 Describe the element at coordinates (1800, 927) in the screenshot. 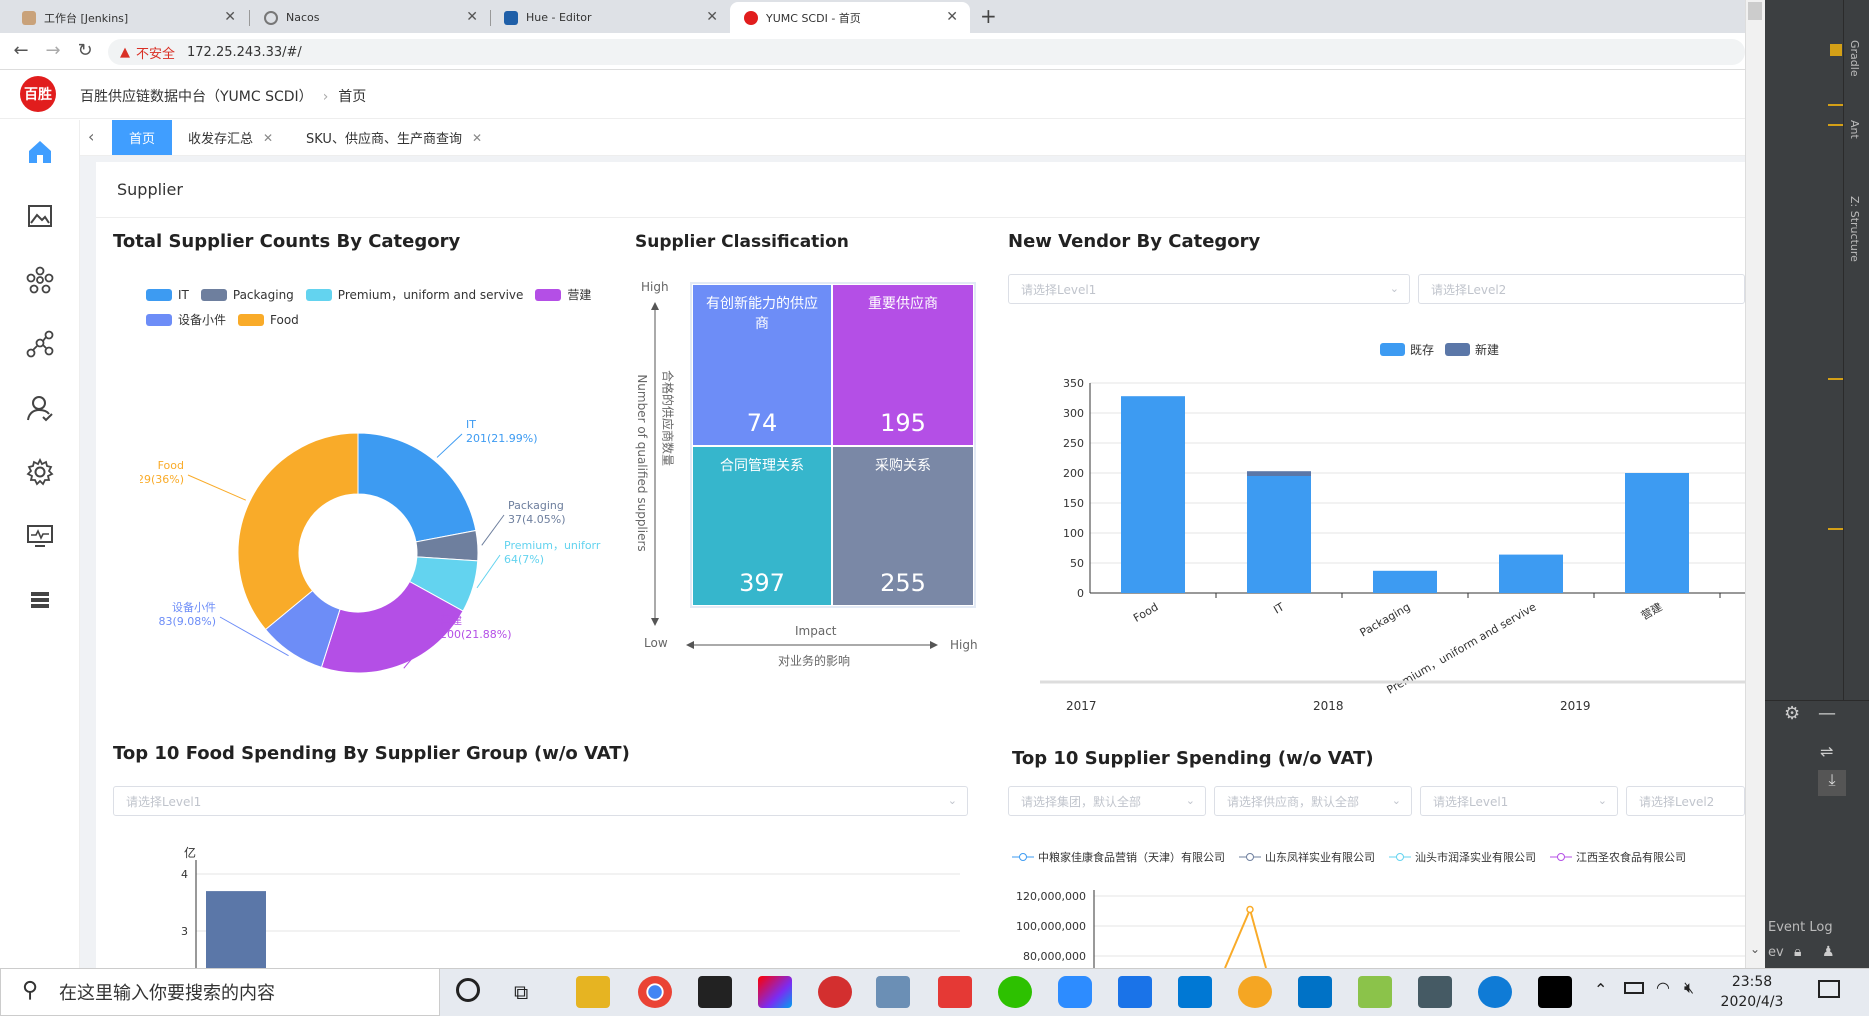

I see `event-log-label: Event Log` at that location.